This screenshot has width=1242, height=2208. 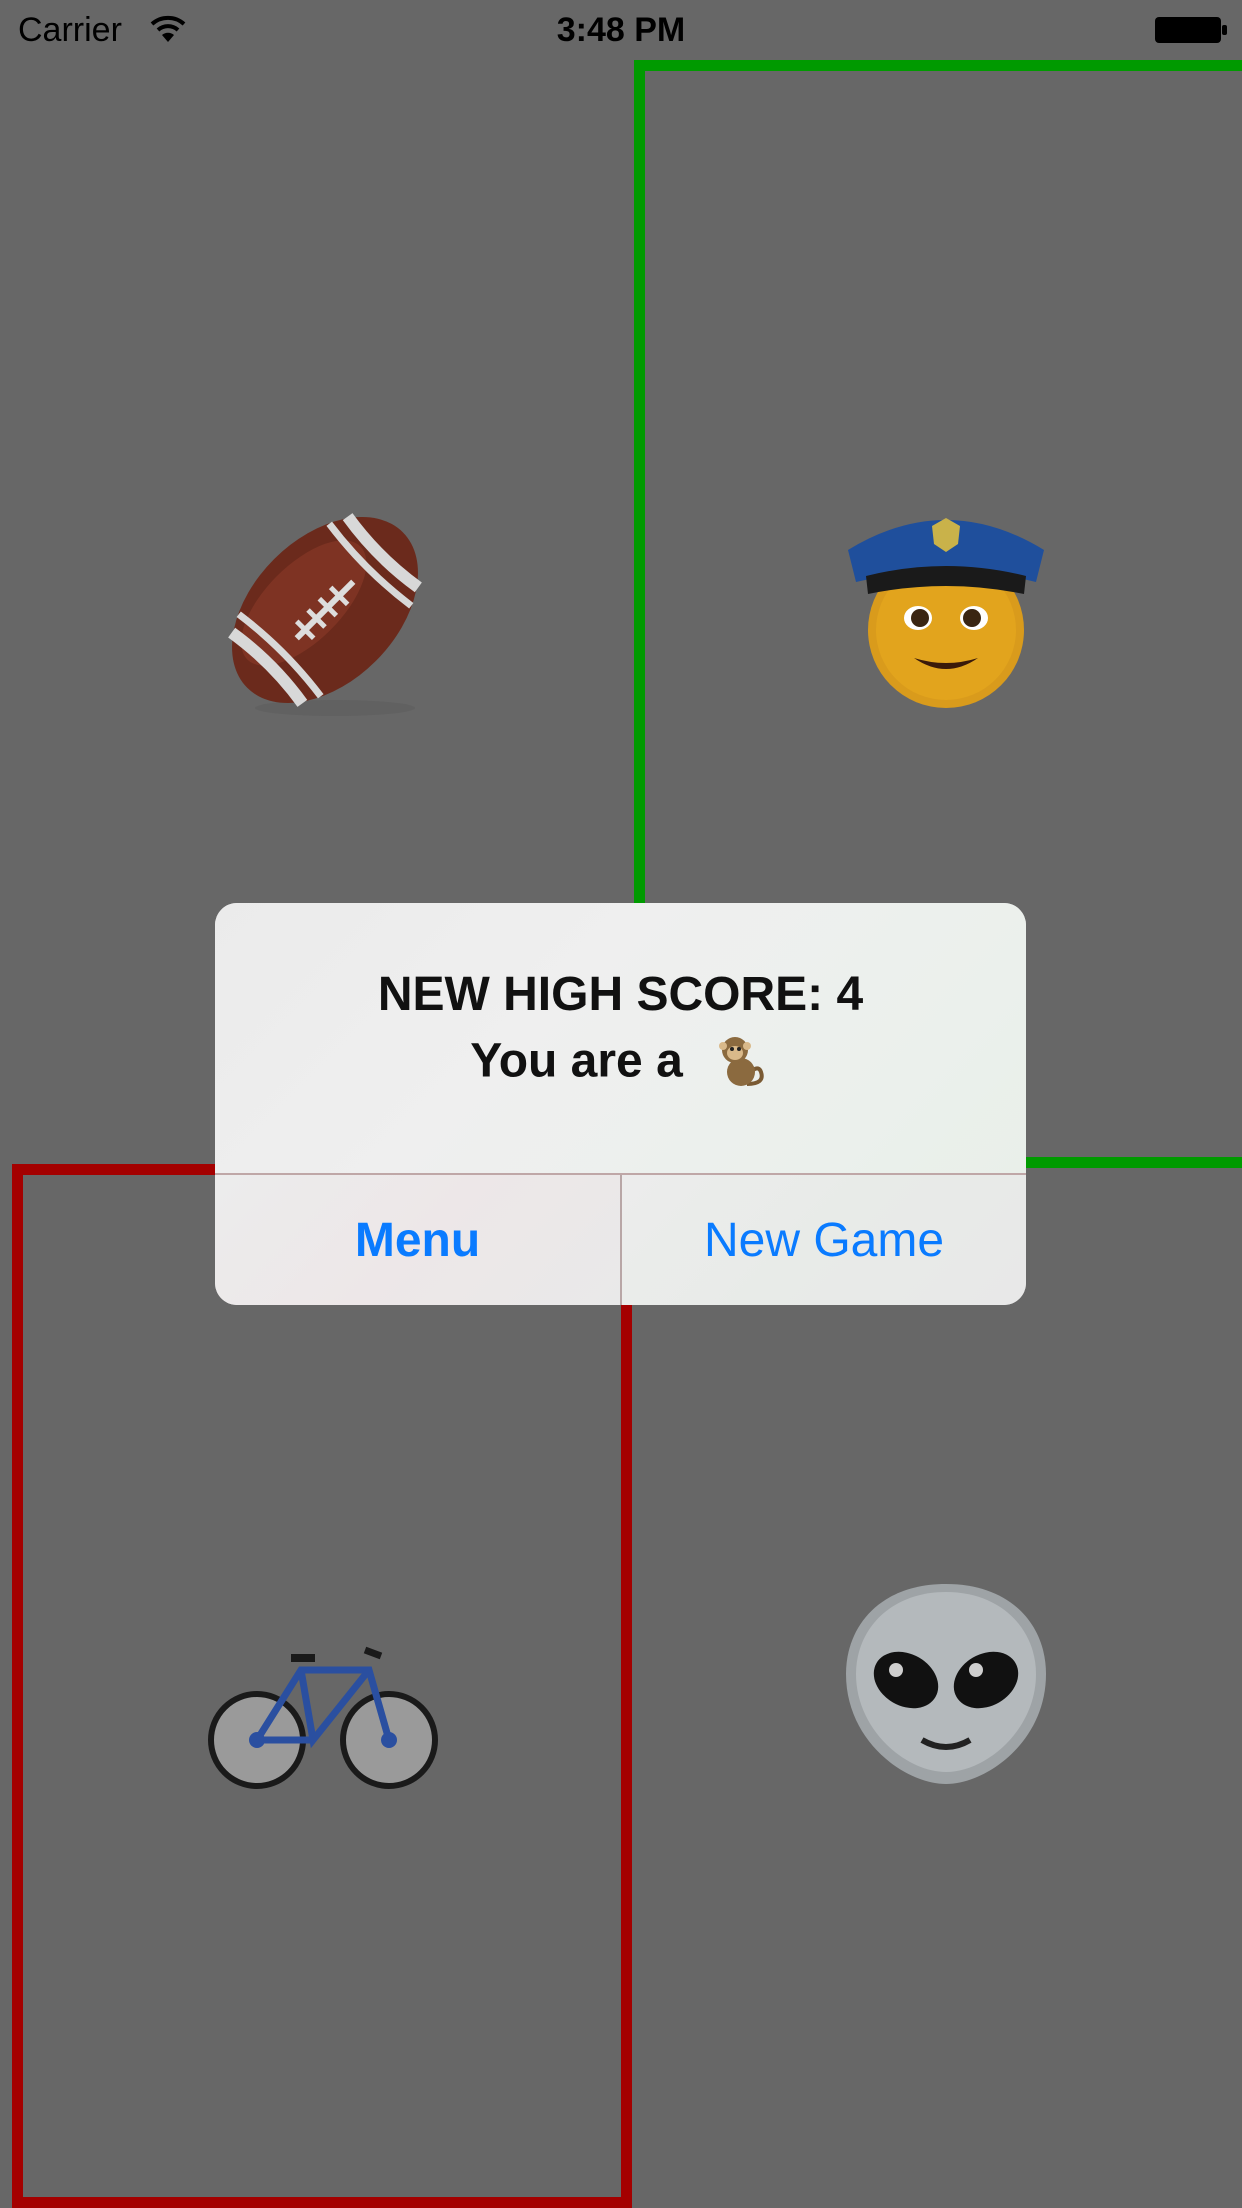 What do you see at coordinates (620, 994) in the screenshot?
I see `alert-title: NEW HIGH SCORE: 4` at bounding box center [620, 994].